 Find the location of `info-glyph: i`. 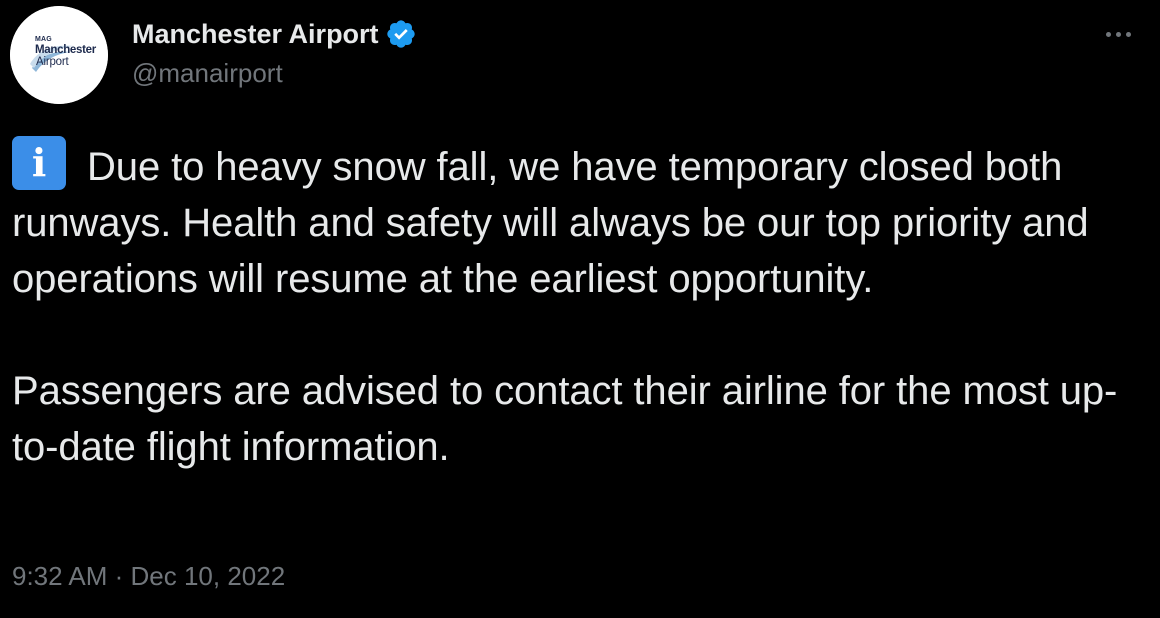

info-glyph: i is located at coordinates (39, 162).